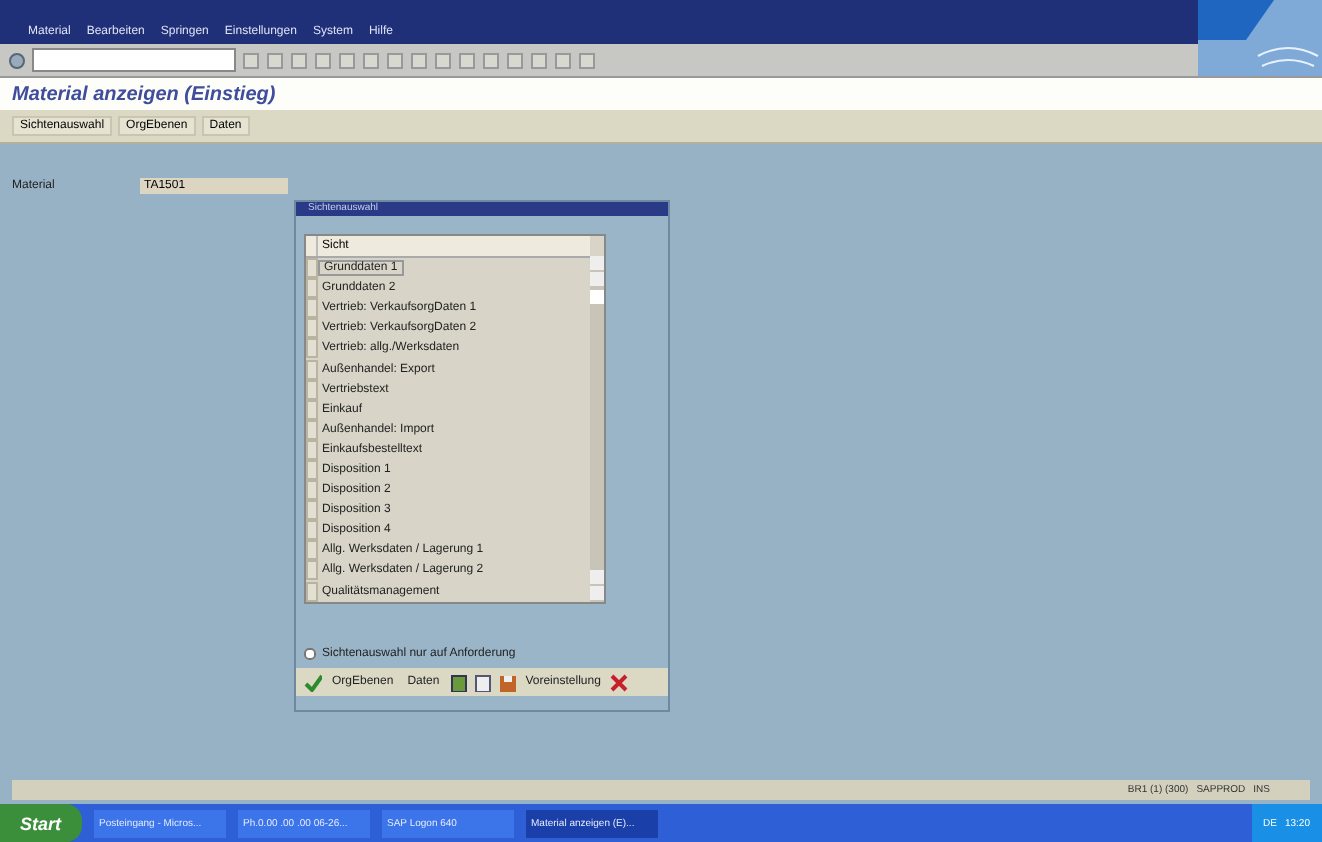  I want to click on start-button: Start, so click(41, 823).